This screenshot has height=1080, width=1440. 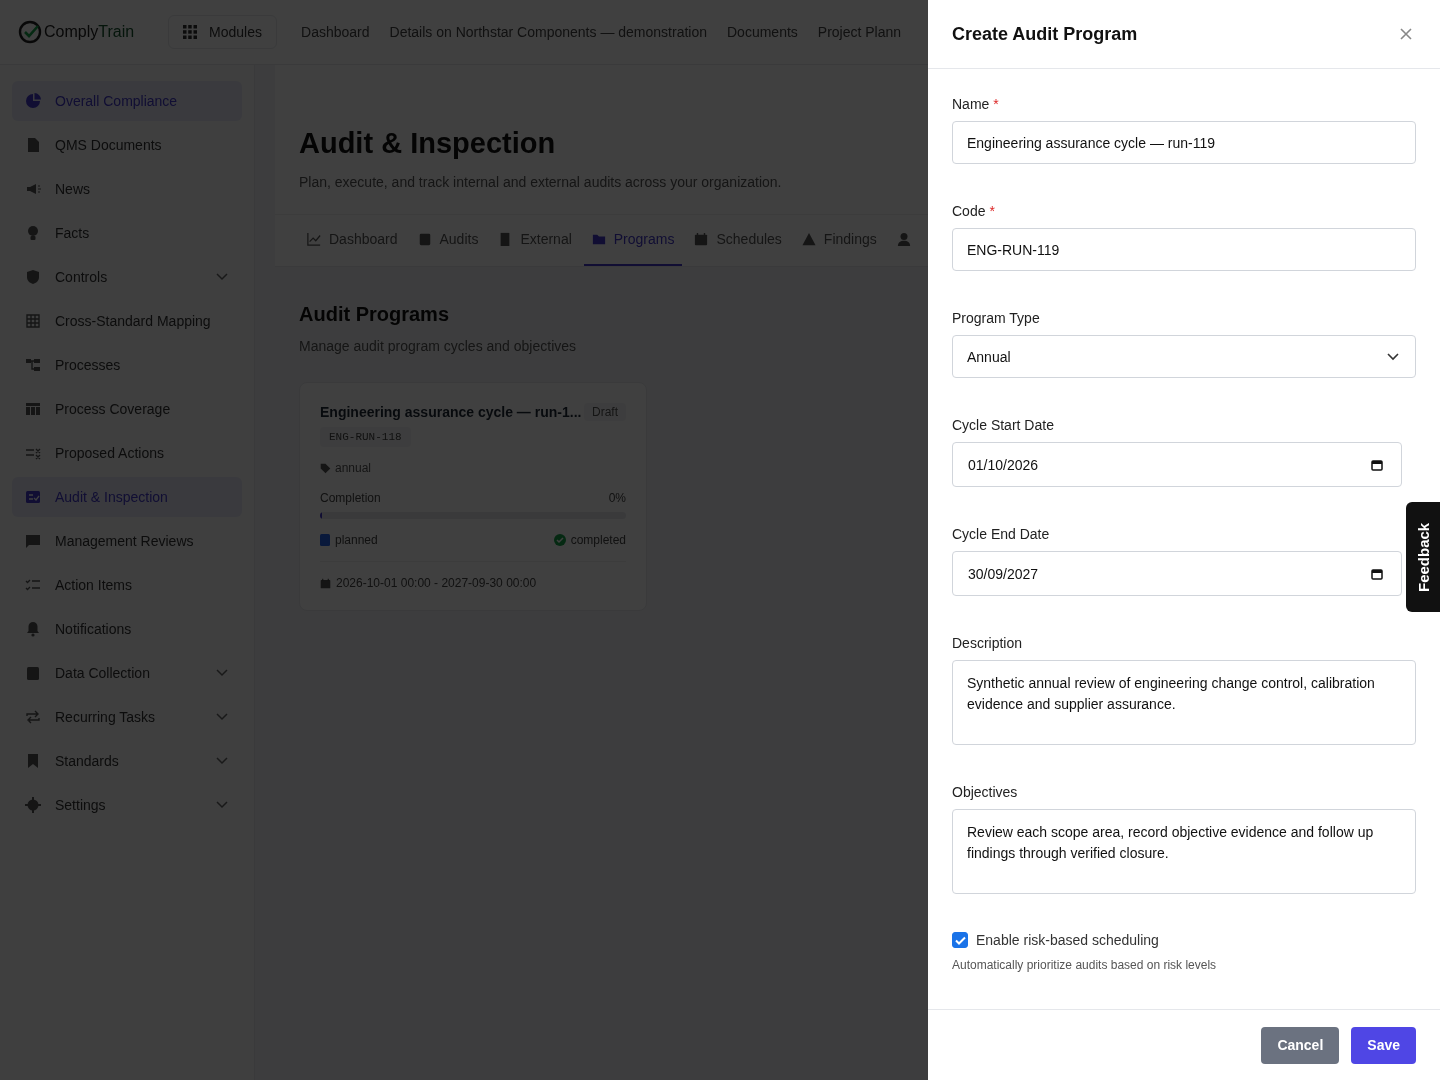 What do you see at coordinates (996, 318) in the screenshot?
I see `field-label: Program Type` at bounding box center [996, 318].